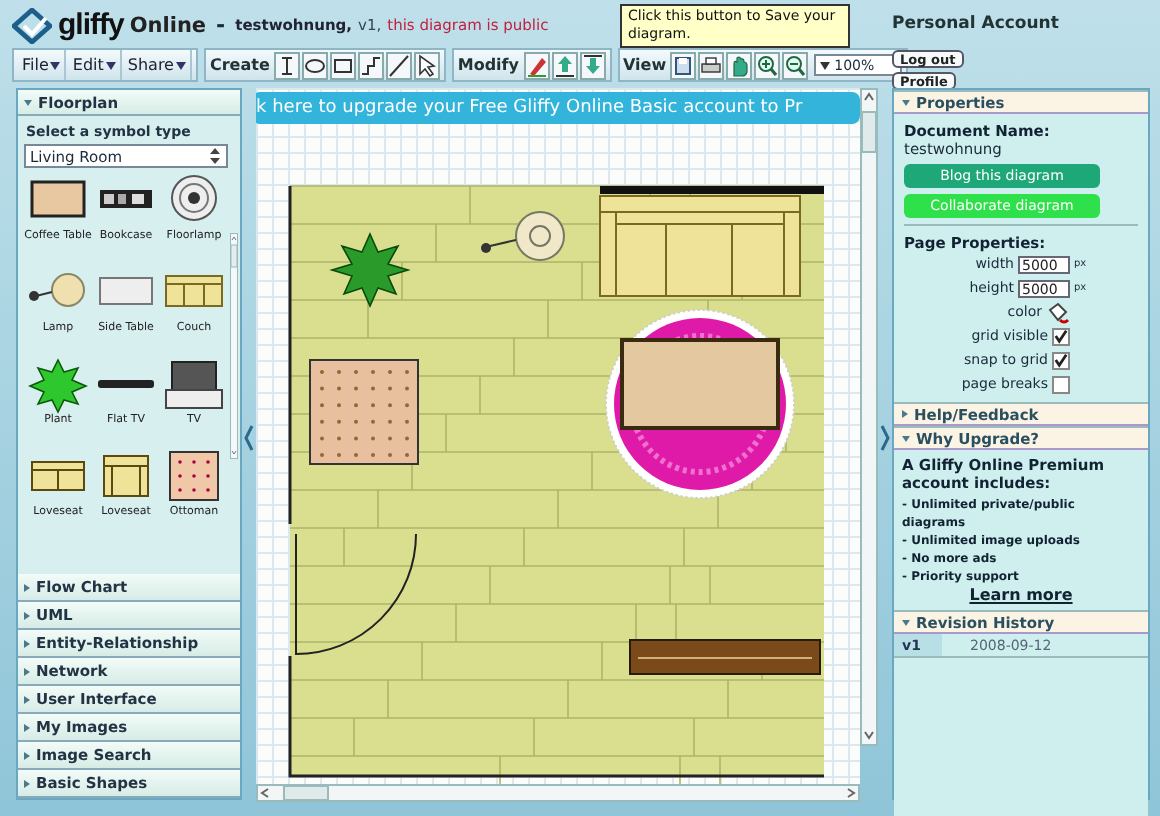 Image resolution: width=1160 pixels, height=816 pixels. I want to click on toolbar-label: View, so click(645, 65).